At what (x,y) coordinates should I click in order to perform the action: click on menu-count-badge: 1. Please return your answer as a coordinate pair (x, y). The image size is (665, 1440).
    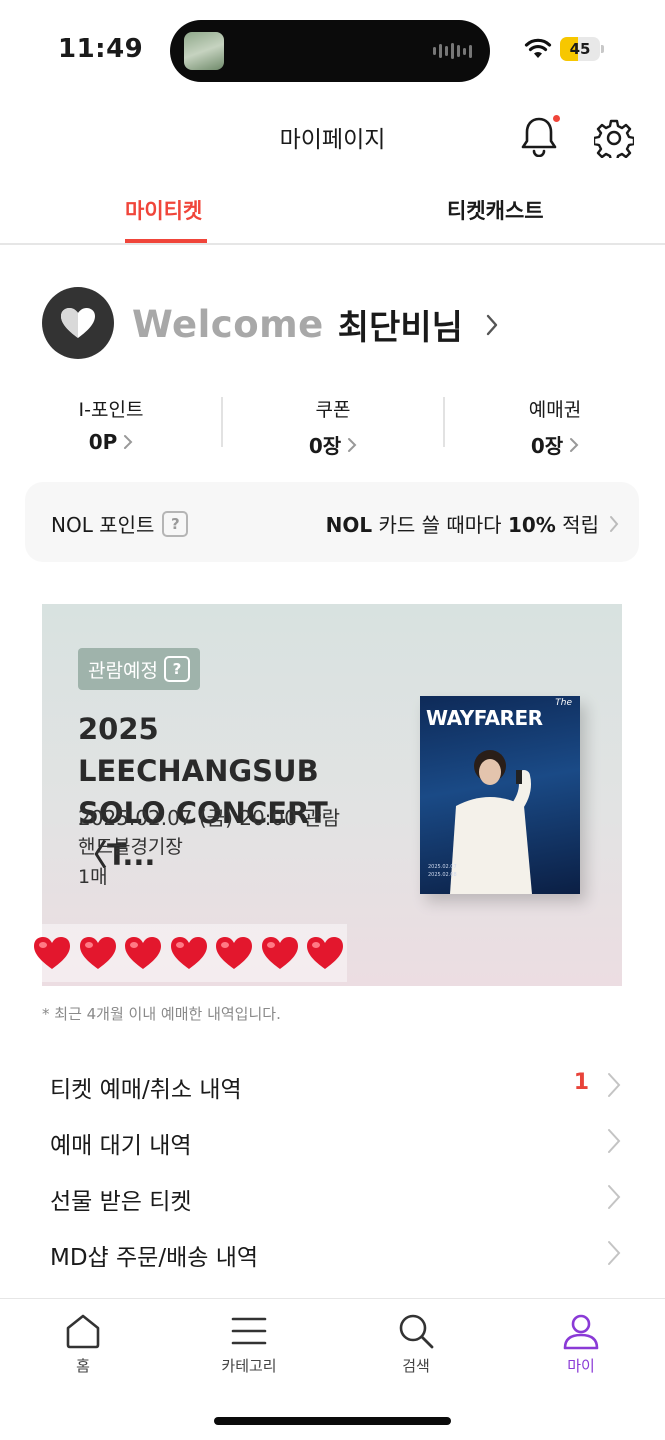
    Looking at the image, I should click on (581, 1082).